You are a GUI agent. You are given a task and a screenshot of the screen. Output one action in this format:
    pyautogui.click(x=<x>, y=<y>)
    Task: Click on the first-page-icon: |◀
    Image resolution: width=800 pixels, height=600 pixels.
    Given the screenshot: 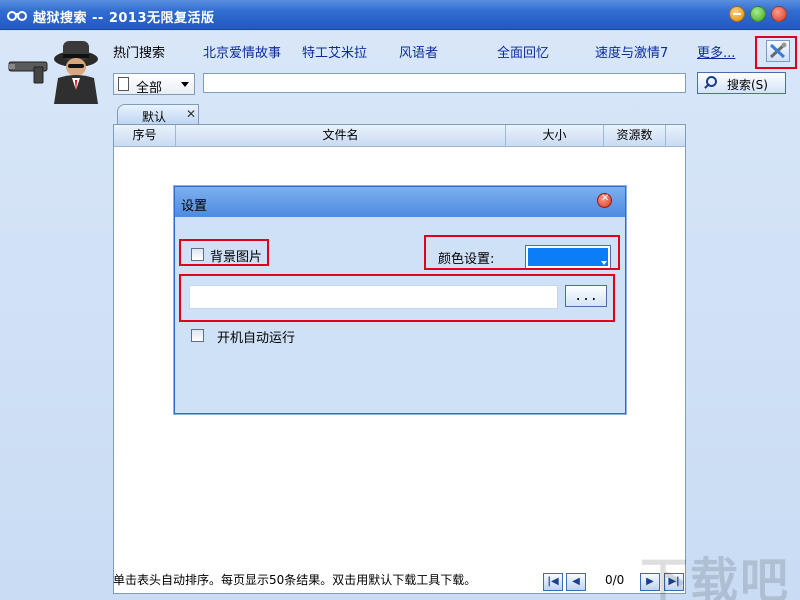 What is the action you would take?
    pyautogui.click(x=553, y=581)
    